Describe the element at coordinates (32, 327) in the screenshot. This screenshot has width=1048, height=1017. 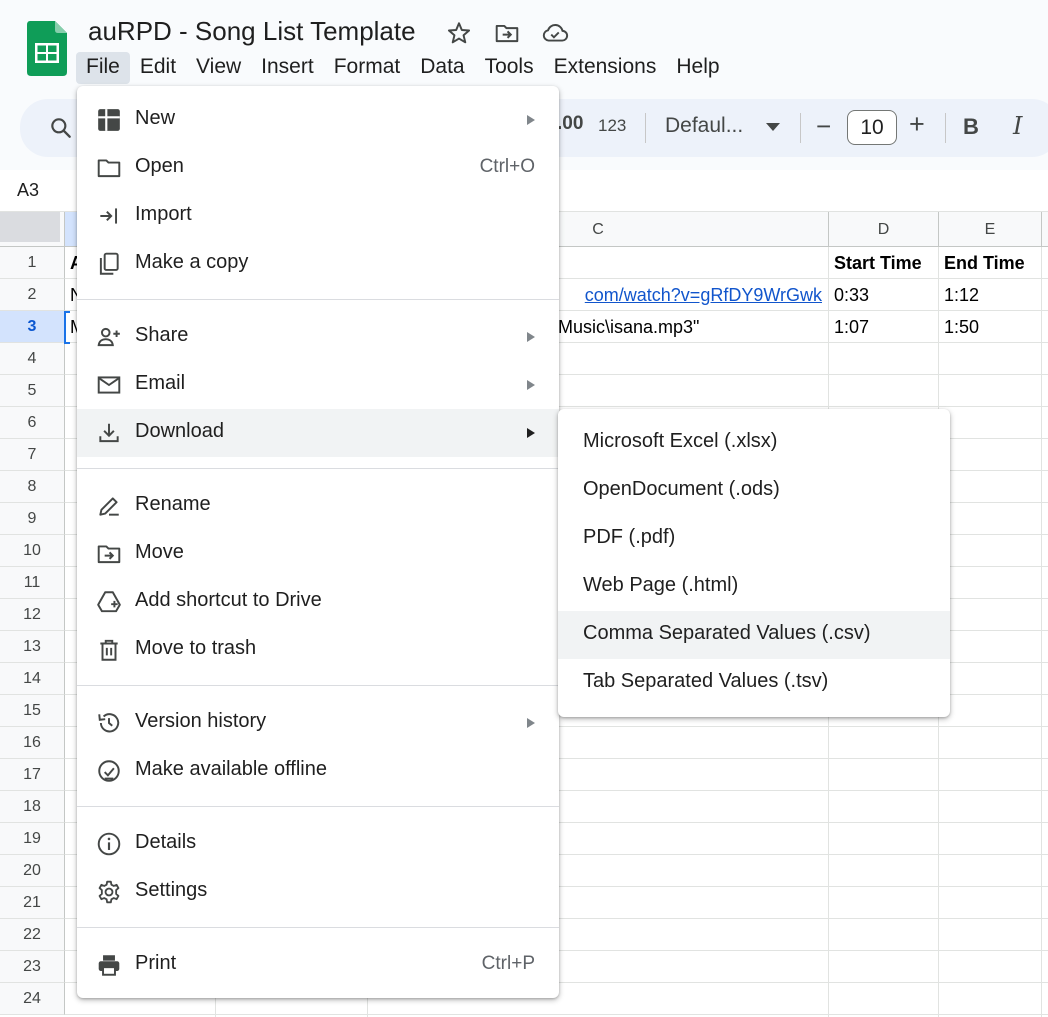
I see `row-header-3: 3` at that location.